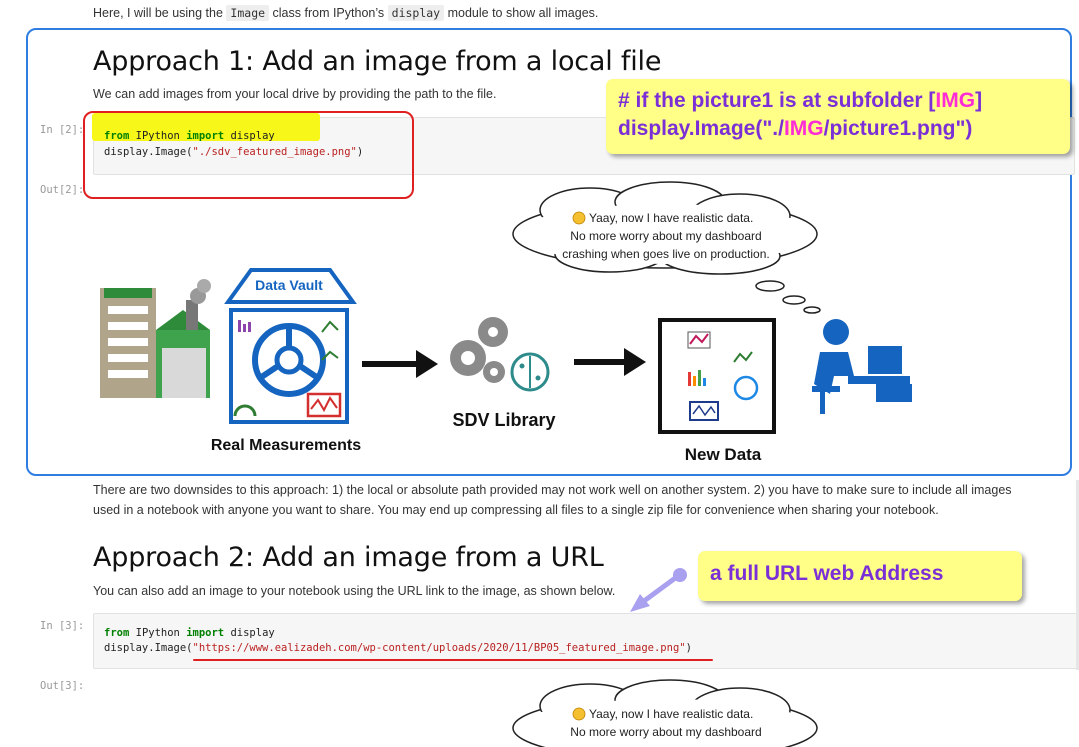 The width and height of the screenshot is (1079, 747). What do you see at coordinates (723, 454) in the screenshot?
I see `new-data-label: New Data` at bounding box center [723, 454].